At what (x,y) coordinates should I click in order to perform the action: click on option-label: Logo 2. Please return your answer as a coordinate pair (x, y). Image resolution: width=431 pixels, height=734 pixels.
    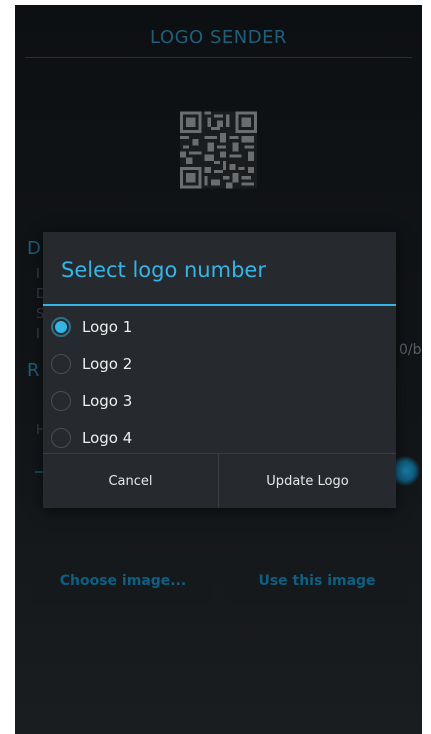
    Looking at the image, I should click on (107, 363).